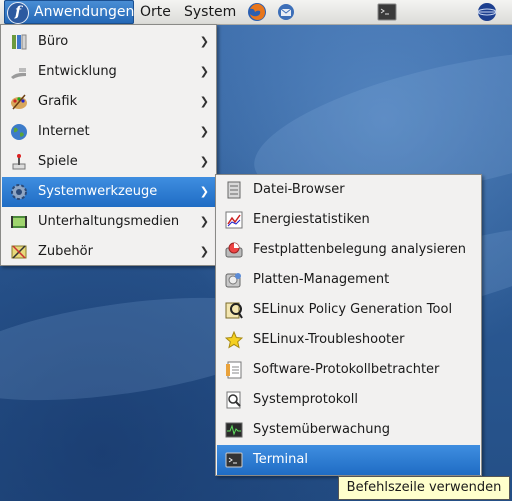 The height and width of the screenshot is (501, 512). Describe the element at coordinates (108, 102) in the screenshot. I see `menu-item-graphics: Grafik ❯` at that location.